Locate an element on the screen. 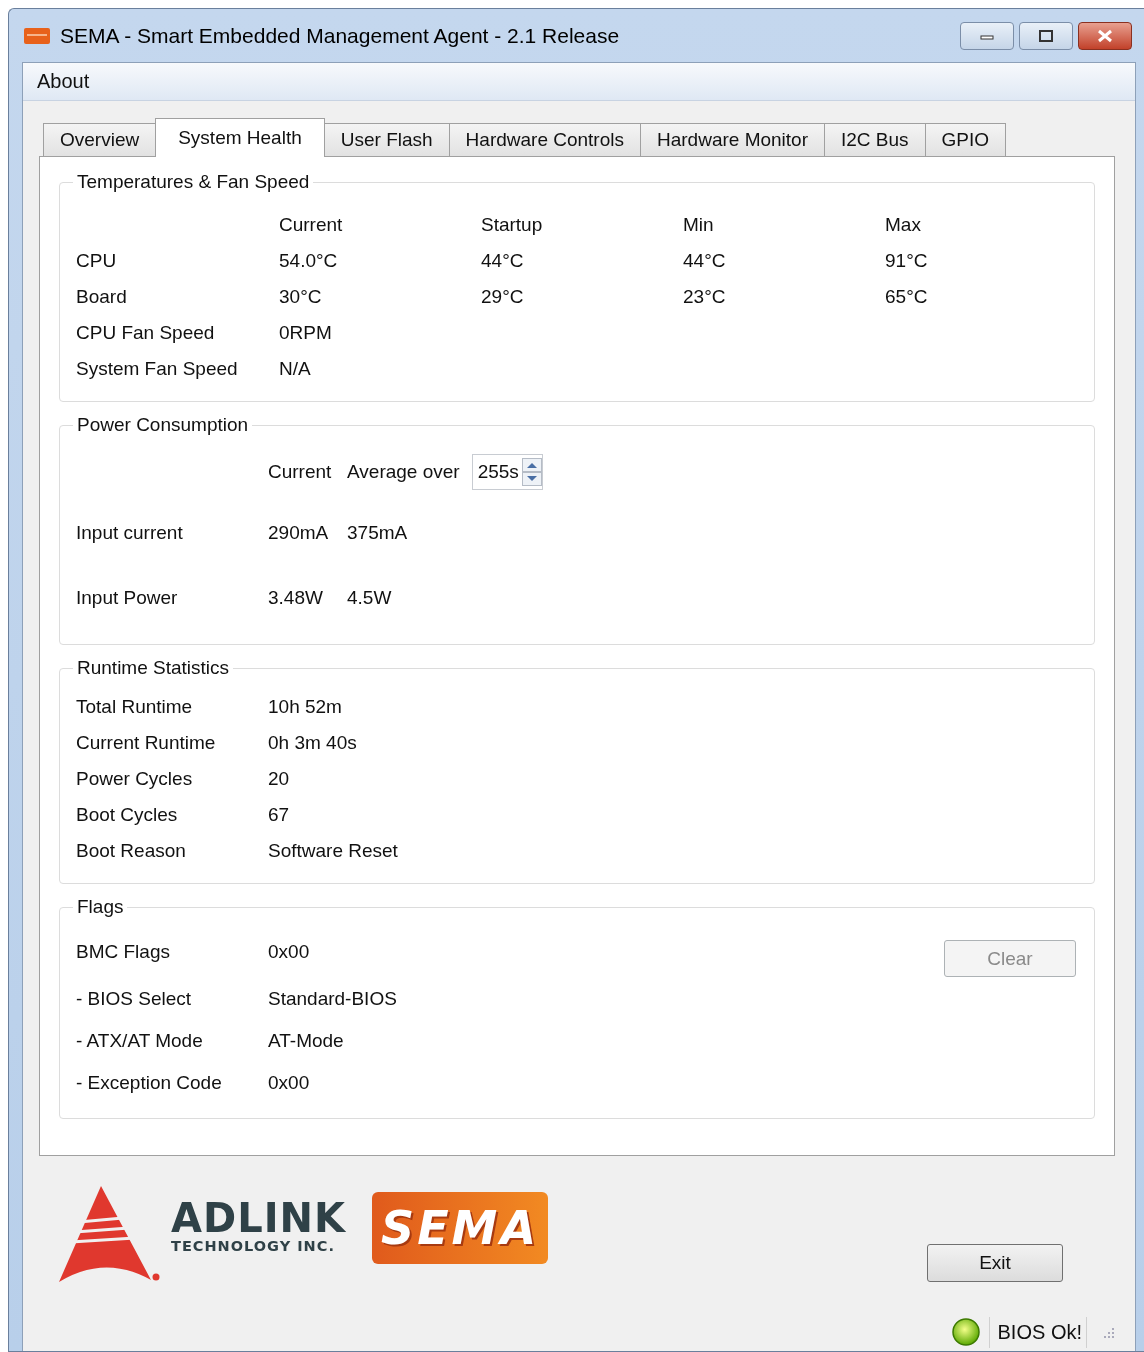 The width and height of the screenshot is (1144, 1352). row-label: CPU is located at coordinates (97, 261).